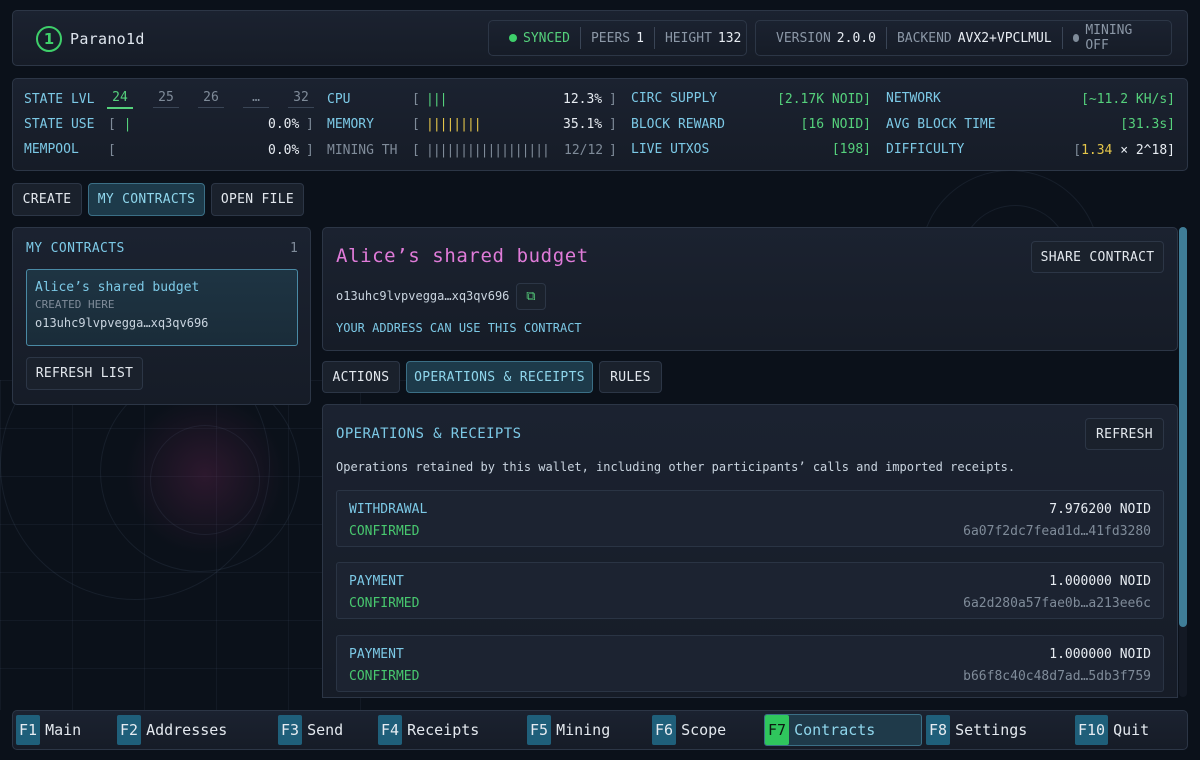  I want to click on operations-title: OPERATIONS & RECEIPTS, so click(429, 434).